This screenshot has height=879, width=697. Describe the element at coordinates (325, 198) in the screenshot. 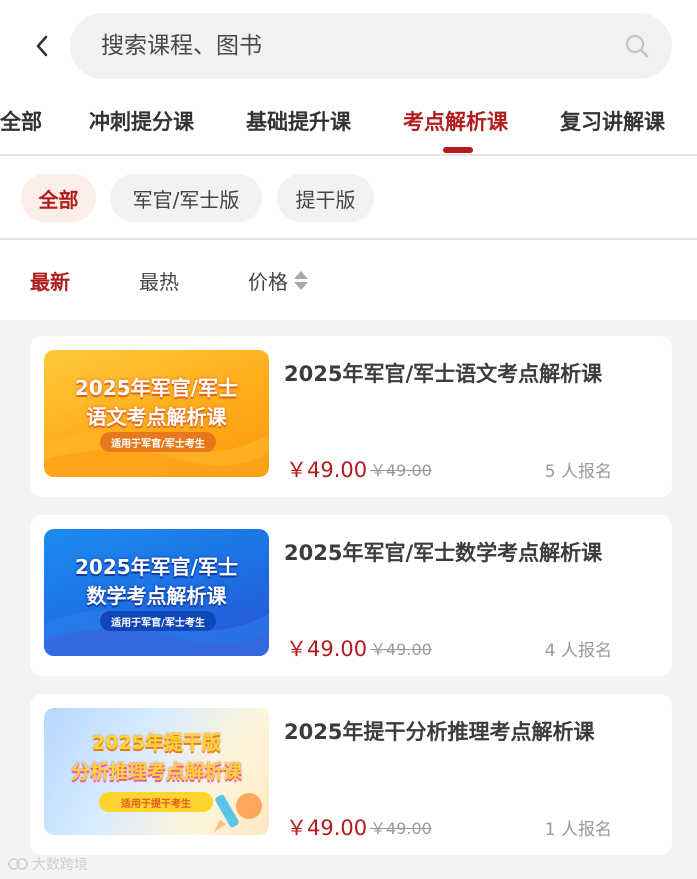

I see `filter-chip-promotion: 提干版` at that location.